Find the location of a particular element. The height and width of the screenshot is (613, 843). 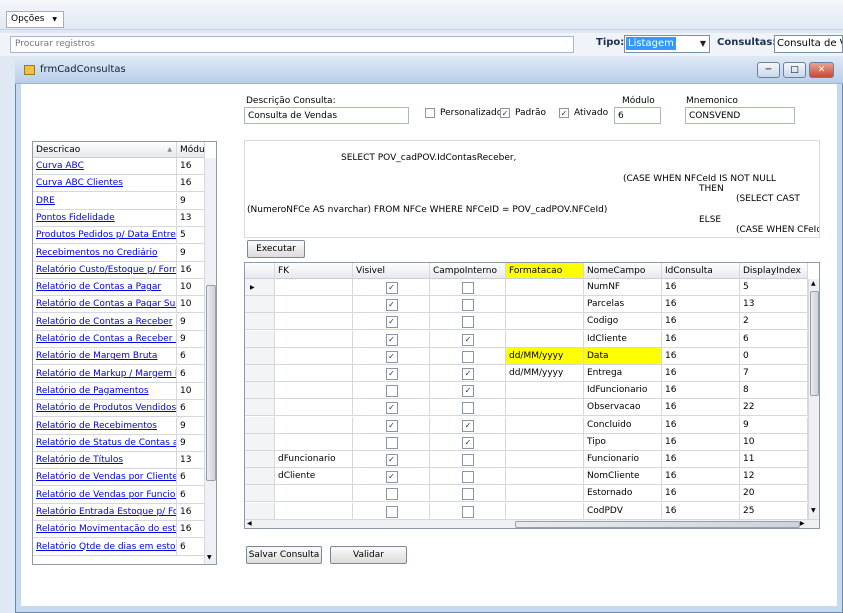

grid-cell-nomecampo: IdCliente is located at coordinates (623, 339).